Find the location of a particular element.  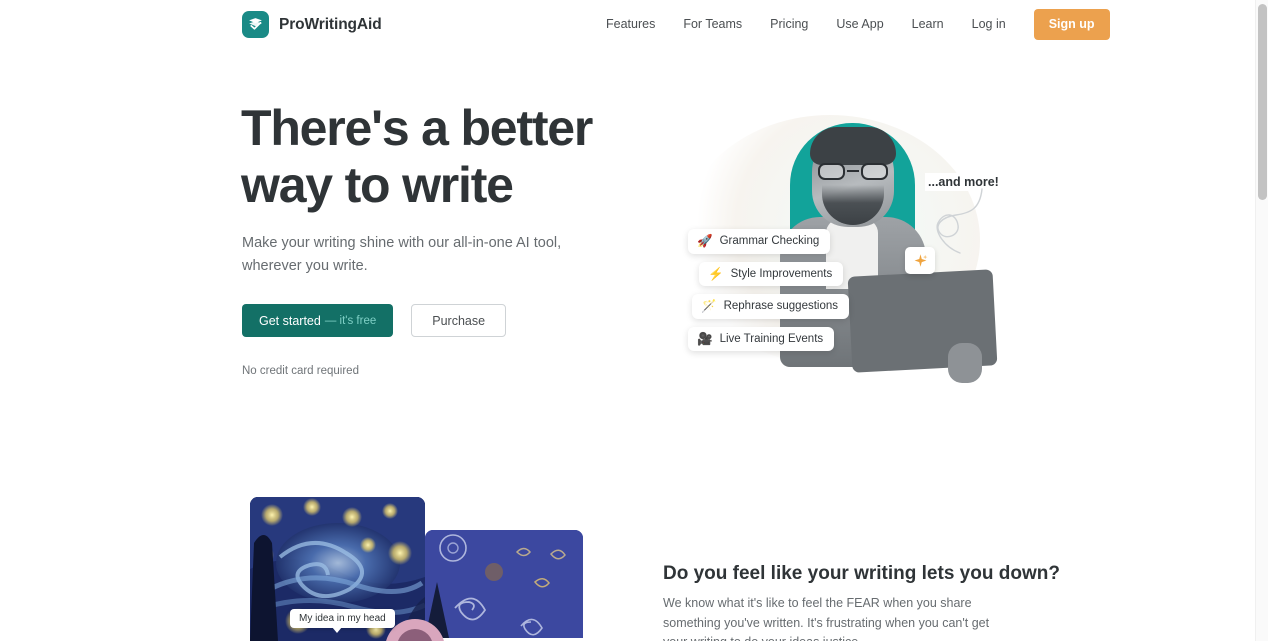

person-hair is located at coordinates (853, 146).